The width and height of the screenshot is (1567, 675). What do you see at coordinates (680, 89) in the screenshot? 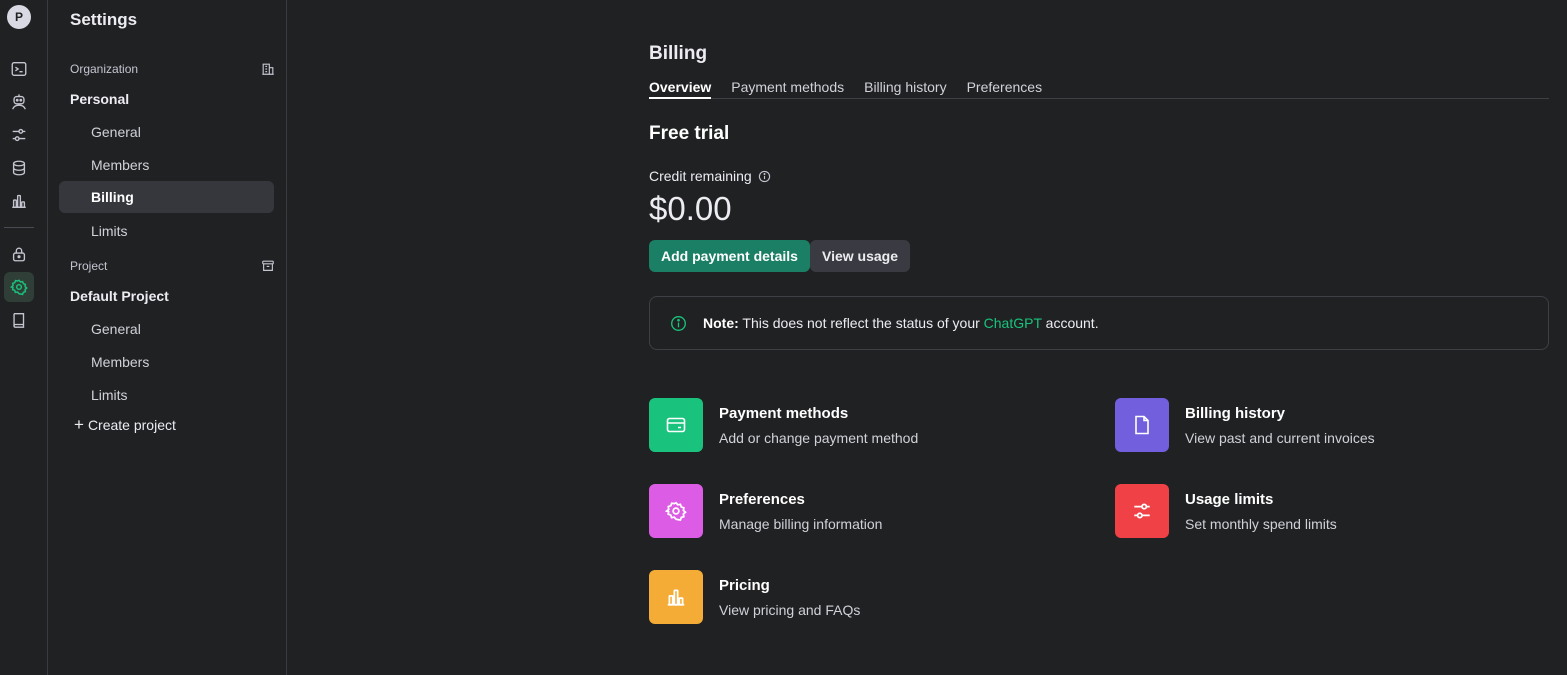
I see `tab-overview: Overview` at bounding box center [680, 89].